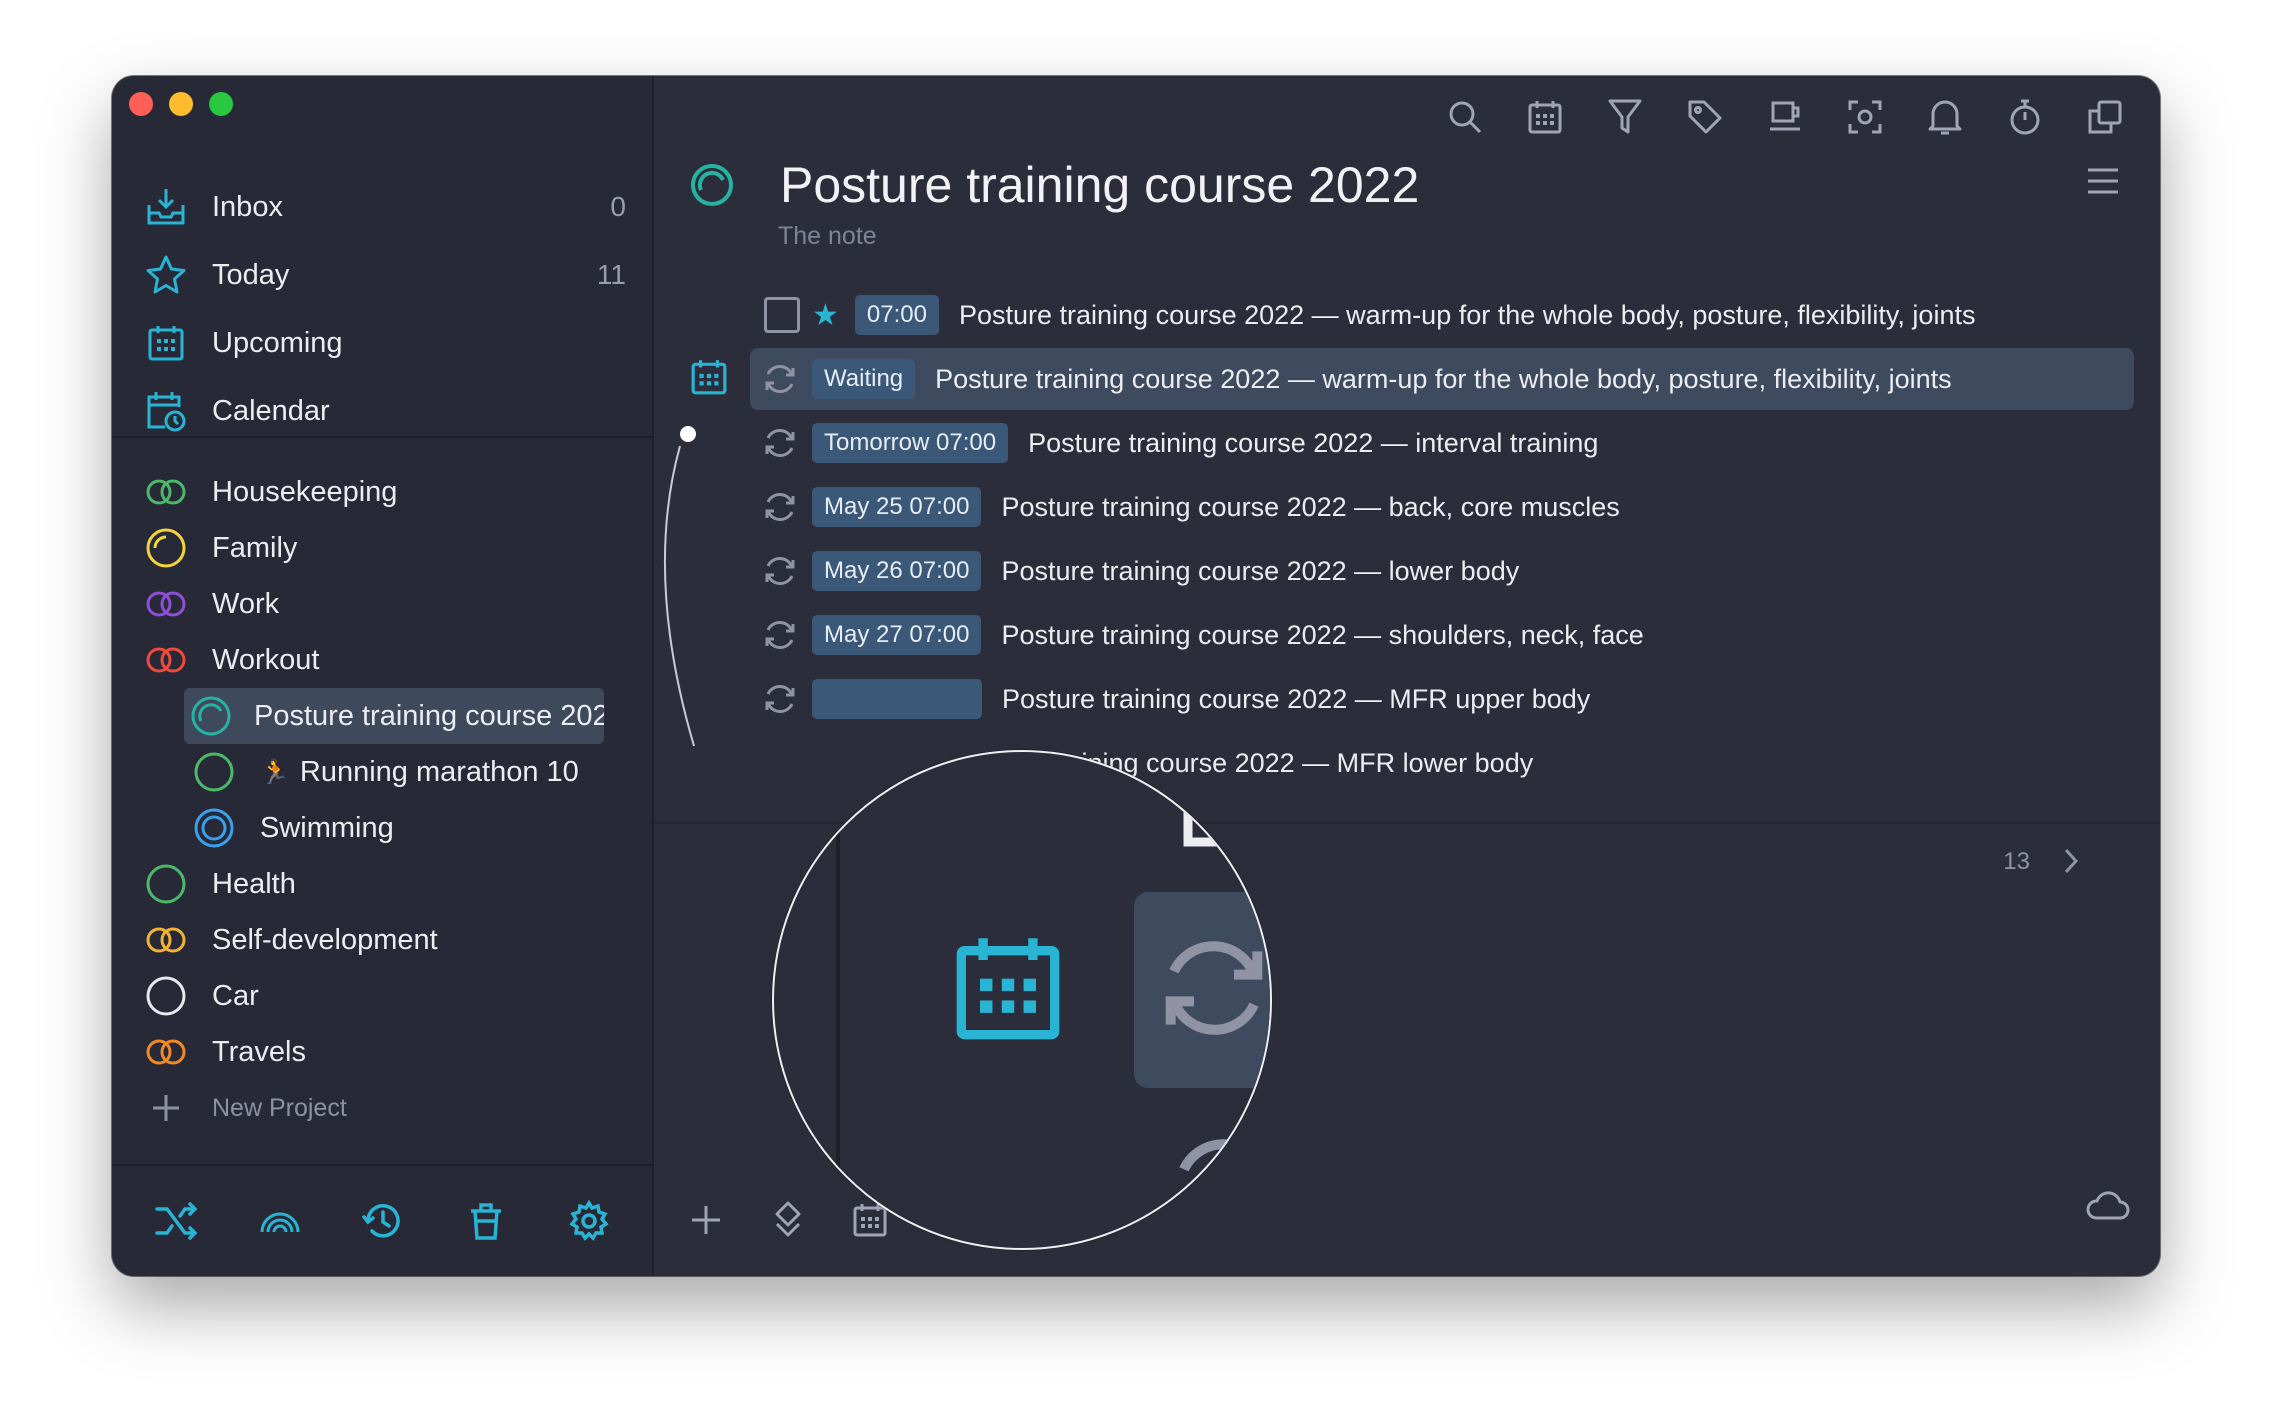  What do you see at coordinates (788, 1220) in the screenshot?
I see `sort-icon` at bounding box center [788, 1220].